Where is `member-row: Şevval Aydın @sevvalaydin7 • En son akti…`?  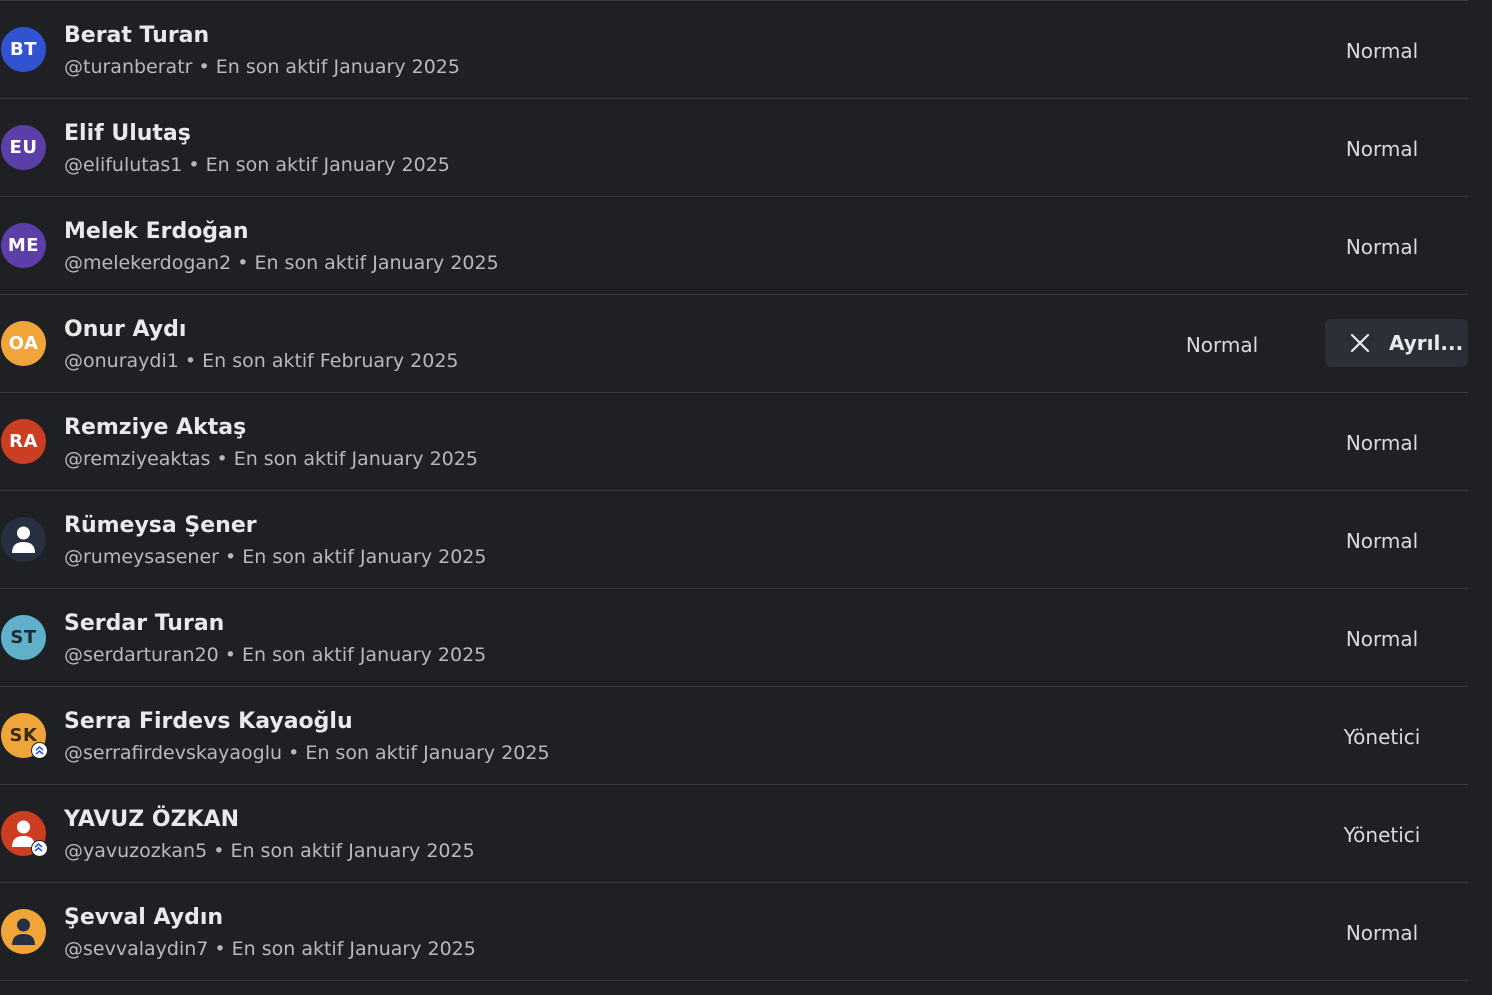
member-row: Şevval Aydın @sevvalaydin7 • En son akti… is located at coordinates (734, 932).